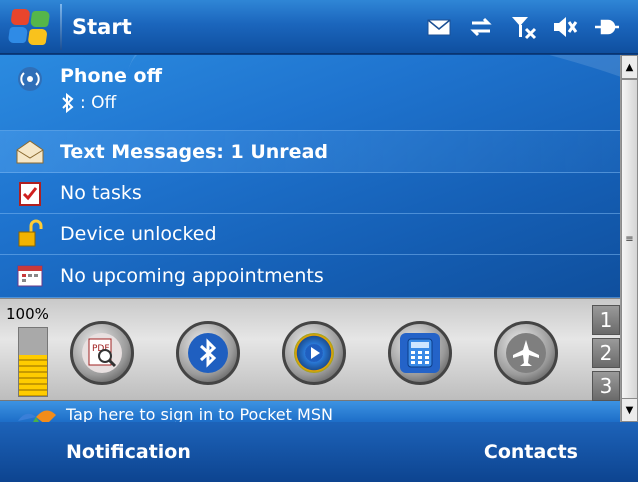 Image resolution: width=638 pixels, height=482 pixels. I want to click on pdf-viewer-button: PDF, so click(102, 353).